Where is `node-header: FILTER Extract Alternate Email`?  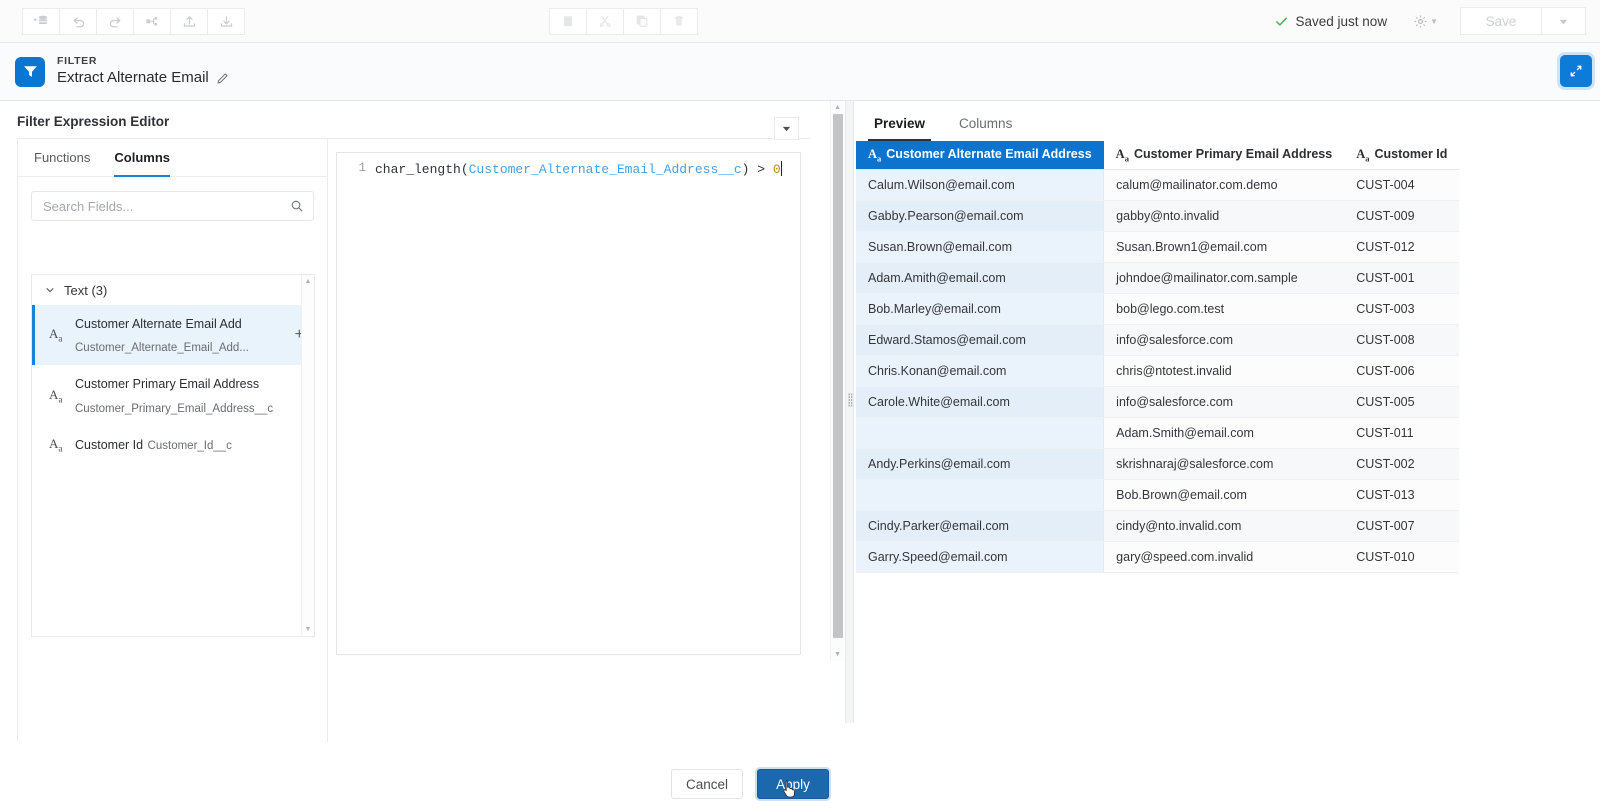 node-header: FILTER Extract Alternate Email is located at coordinates (800, 72).